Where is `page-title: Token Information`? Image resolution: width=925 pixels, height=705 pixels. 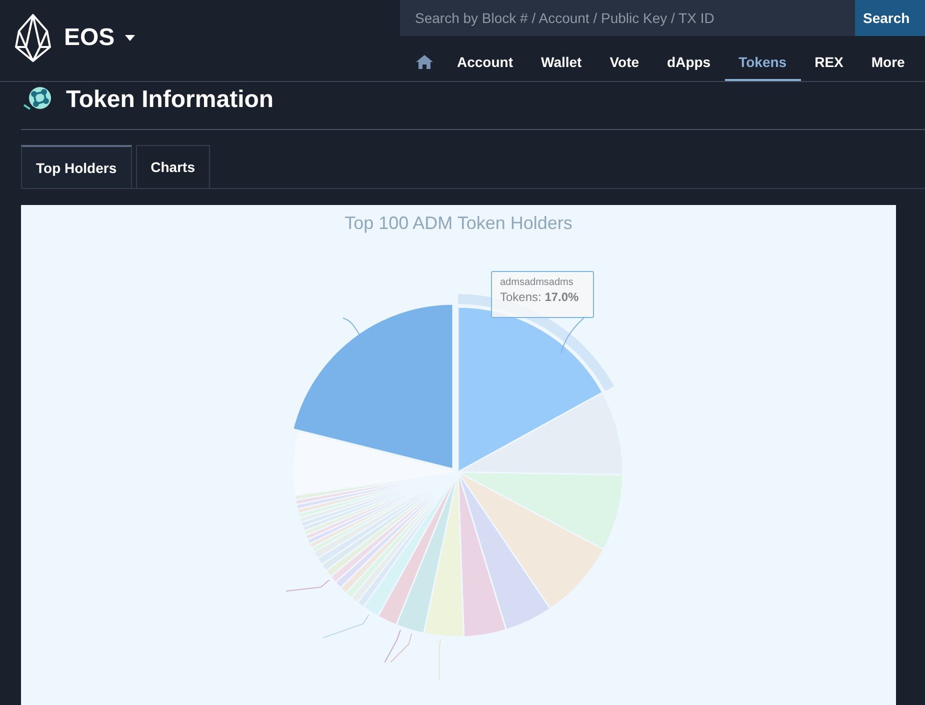
page-title: Token Information is located at coordinates (170, 100).